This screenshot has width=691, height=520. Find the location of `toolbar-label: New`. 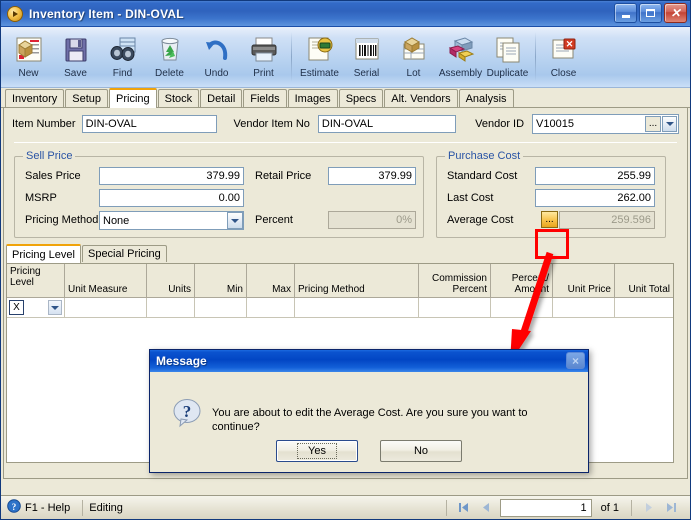

toolbar-label: New is located at coordinates (28, 73).